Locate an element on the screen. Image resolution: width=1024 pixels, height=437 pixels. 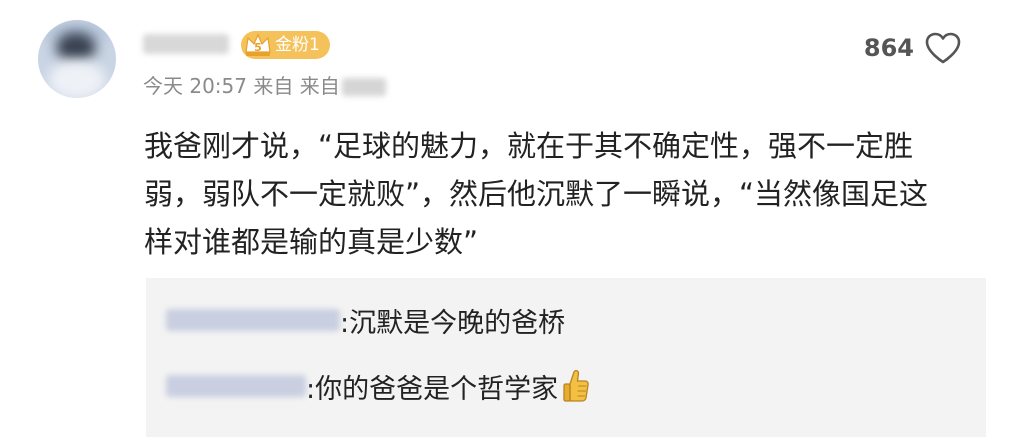
heart-icon is located at coordinates (943, 48).